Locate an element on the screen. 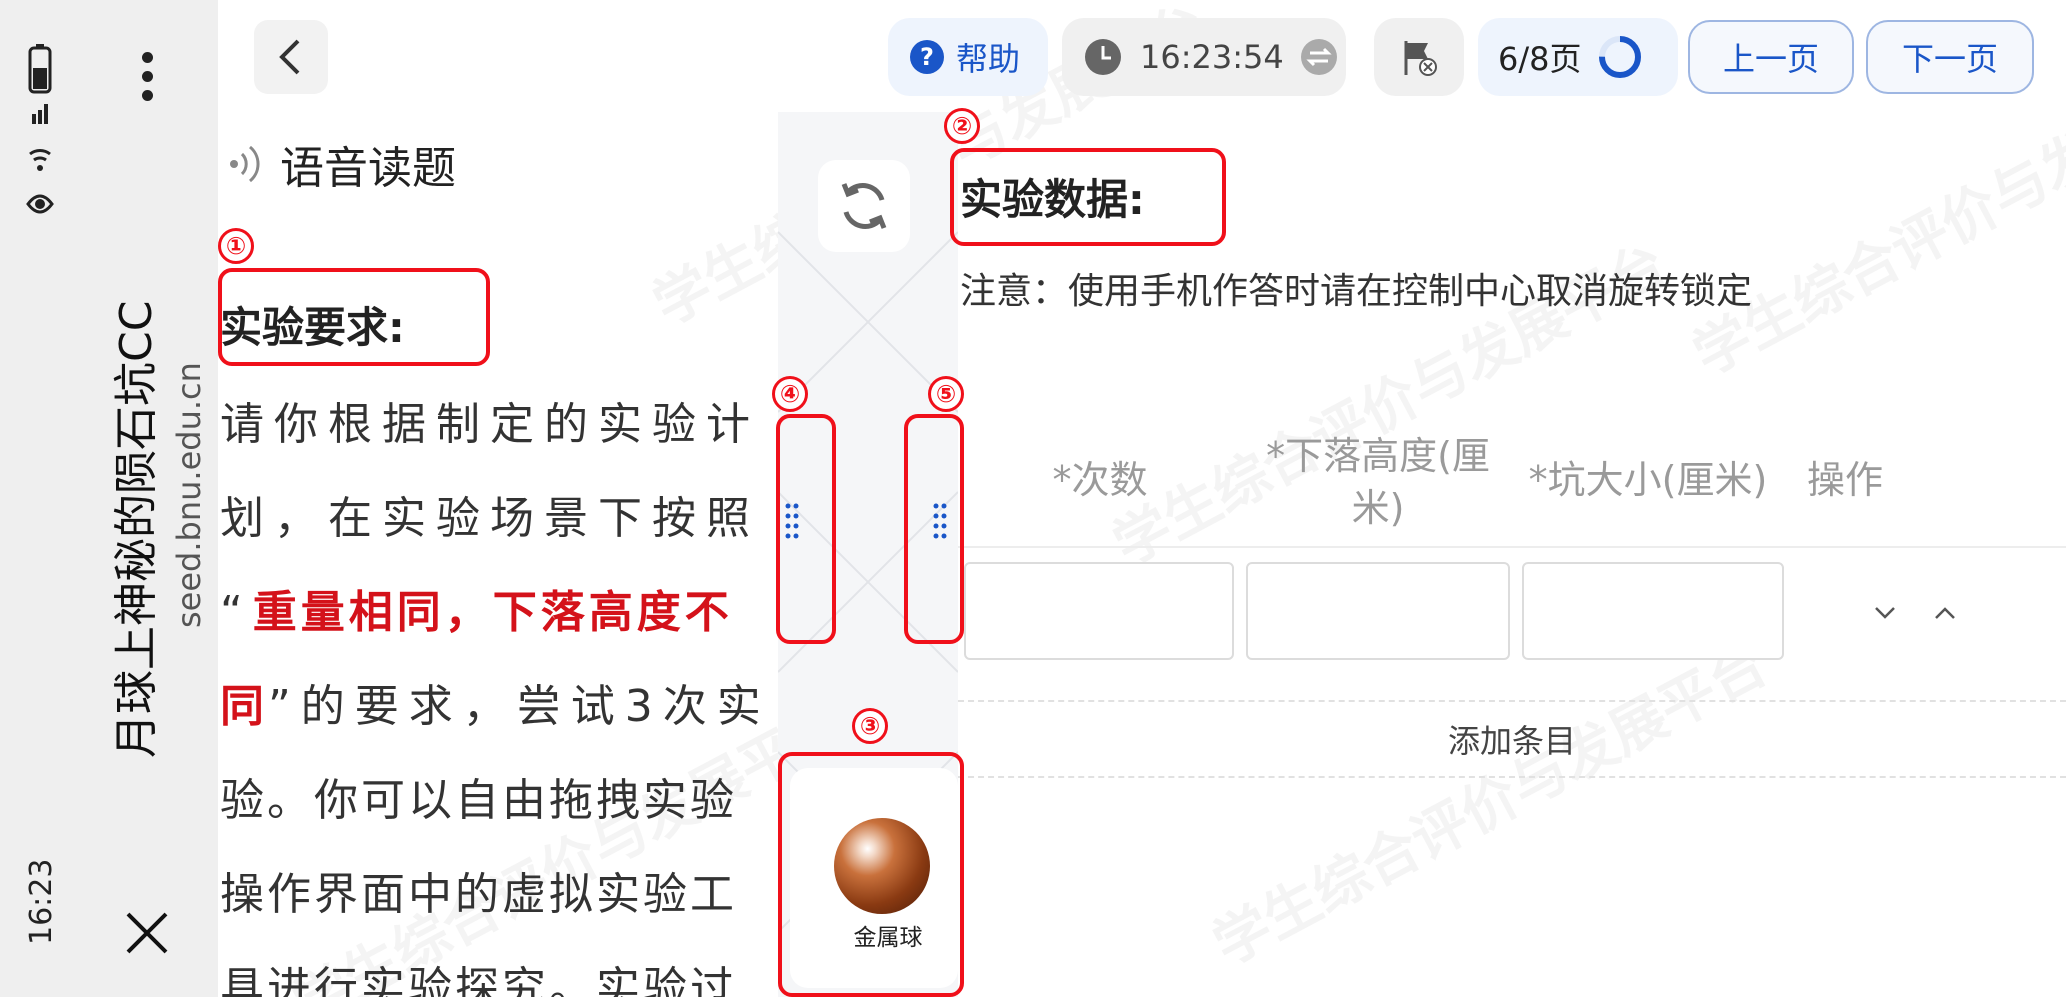 This screenshot has height=997, width=2066. move-down-icon is located at coordinates (1885, 613).